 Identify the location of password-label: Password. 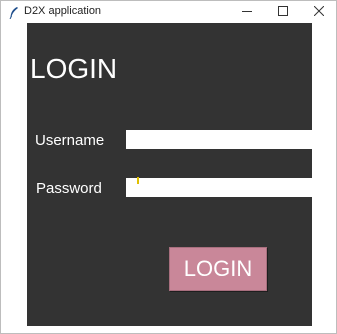
(69, 188).